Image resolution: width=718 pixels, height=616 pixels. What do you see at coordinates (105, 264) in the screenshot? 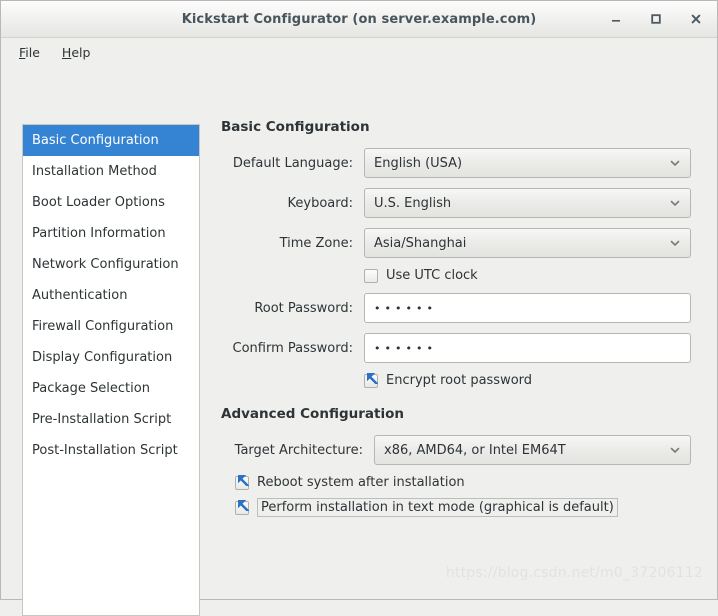
I see `sidebar-item-label: Network Configuration` at bounding box center [105, 264].